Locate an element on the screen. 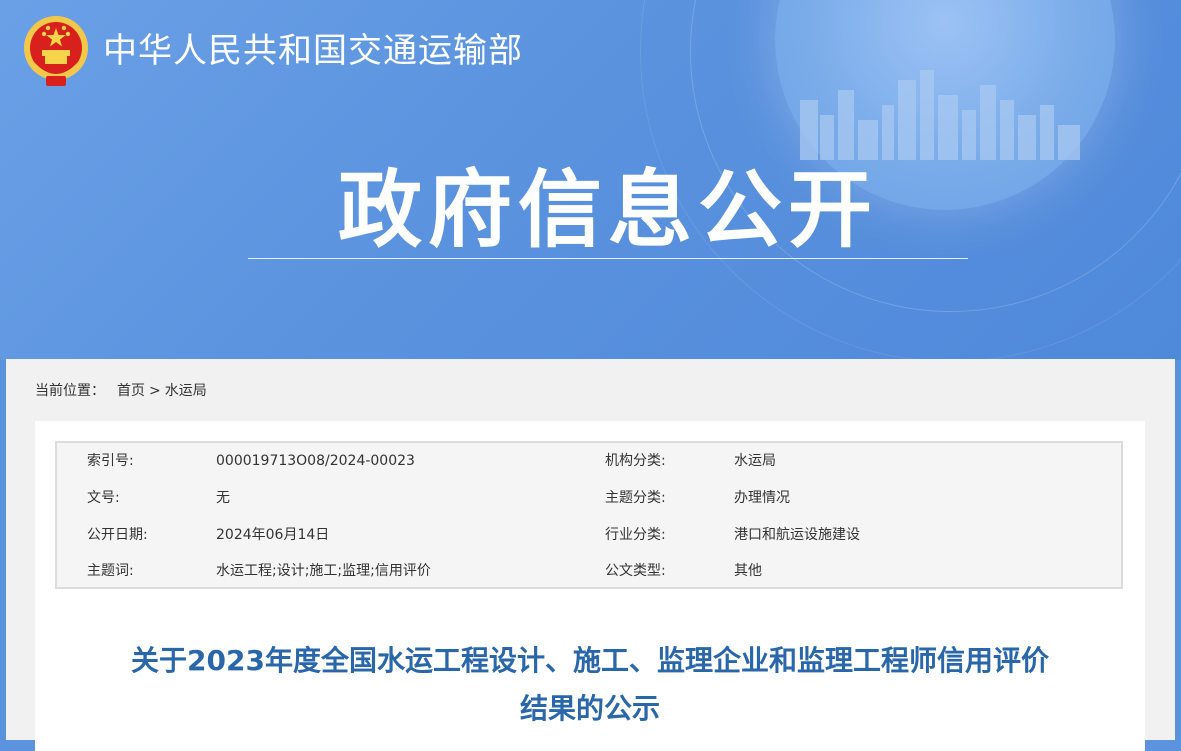  breadcrumb-current-link: 水运局 is located at coordinates (186, 391).